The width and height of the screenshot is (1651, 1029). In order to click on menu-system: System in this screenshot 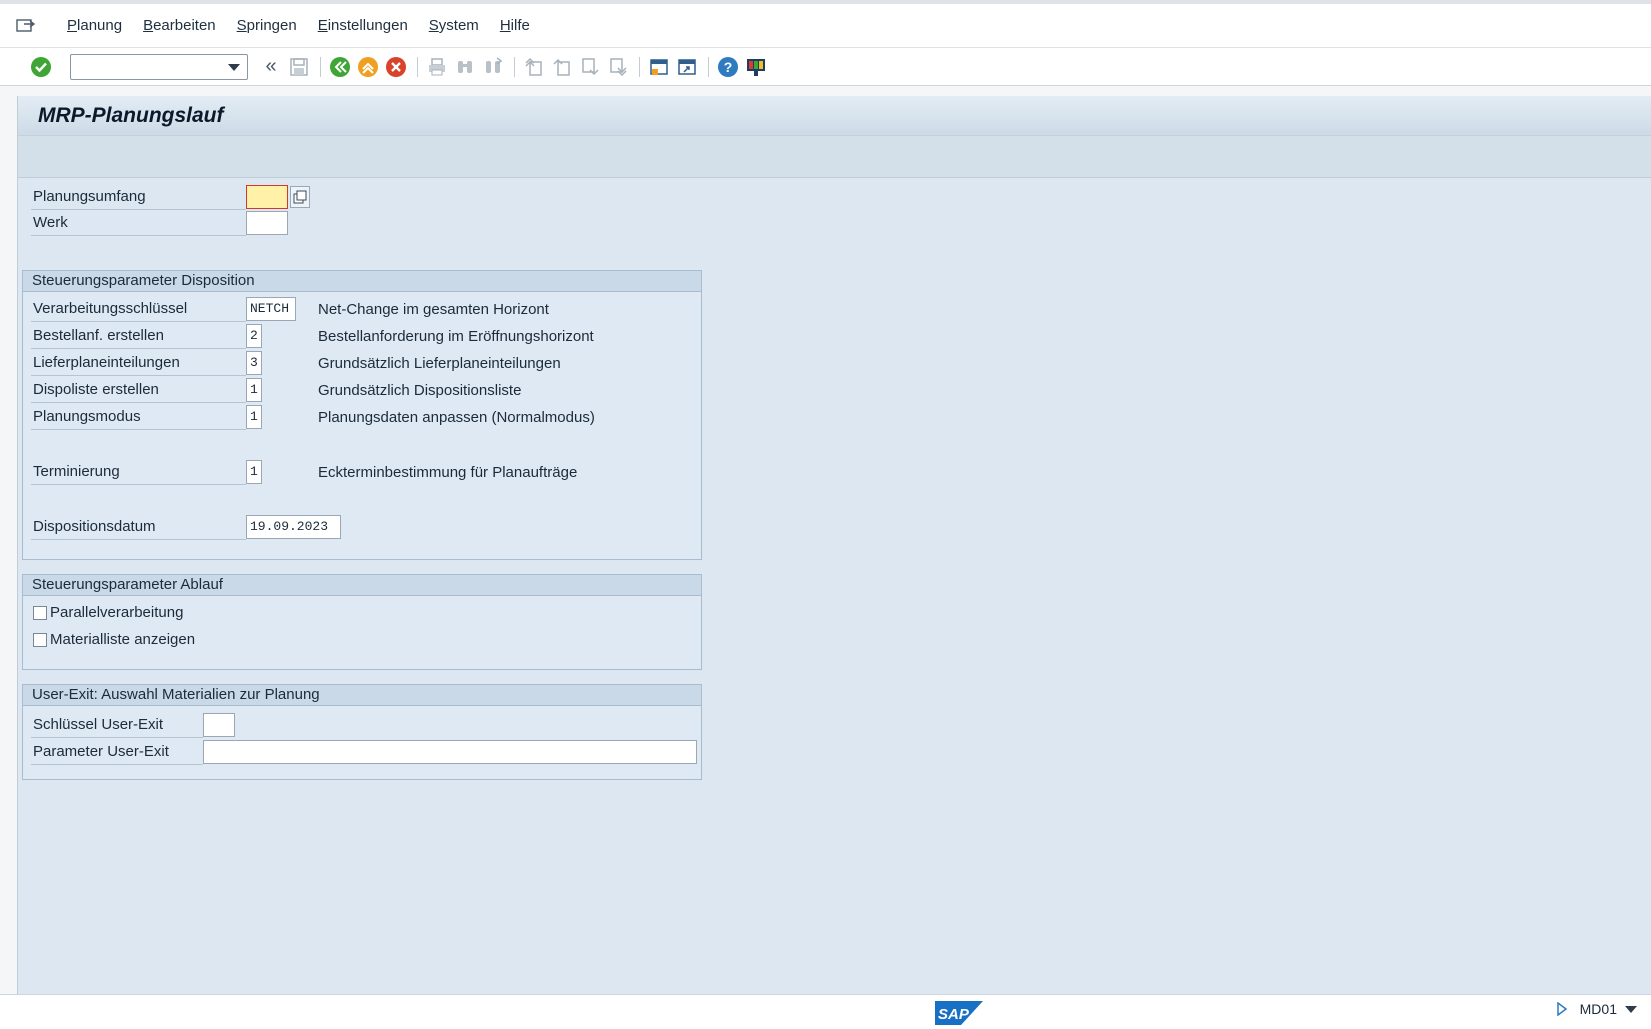, I will do `click(454, 25)`.